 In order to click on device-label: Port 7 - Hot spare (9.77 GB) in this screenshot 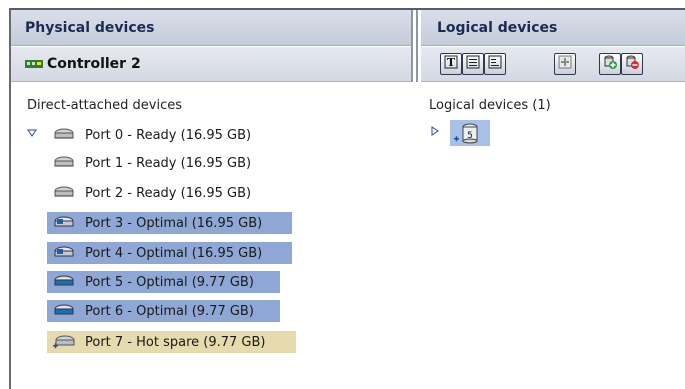, I will do `click(175, 342)`.